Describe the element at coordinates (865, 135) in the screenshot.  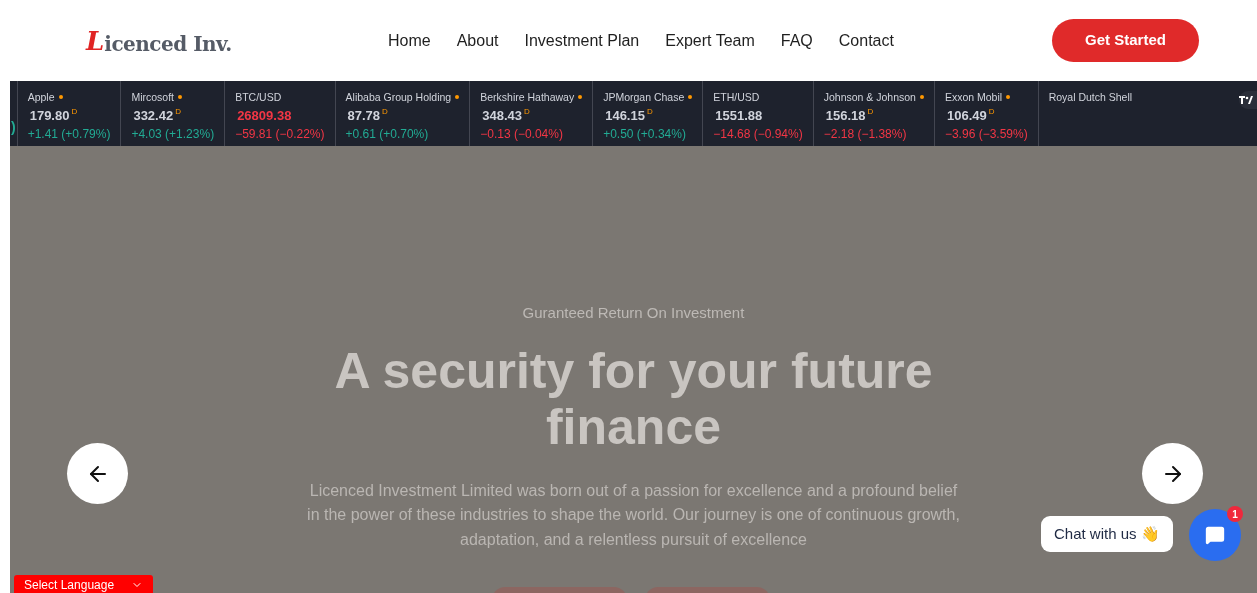
I see `ticker-change: −2.18 (−1.38%)` at that location.